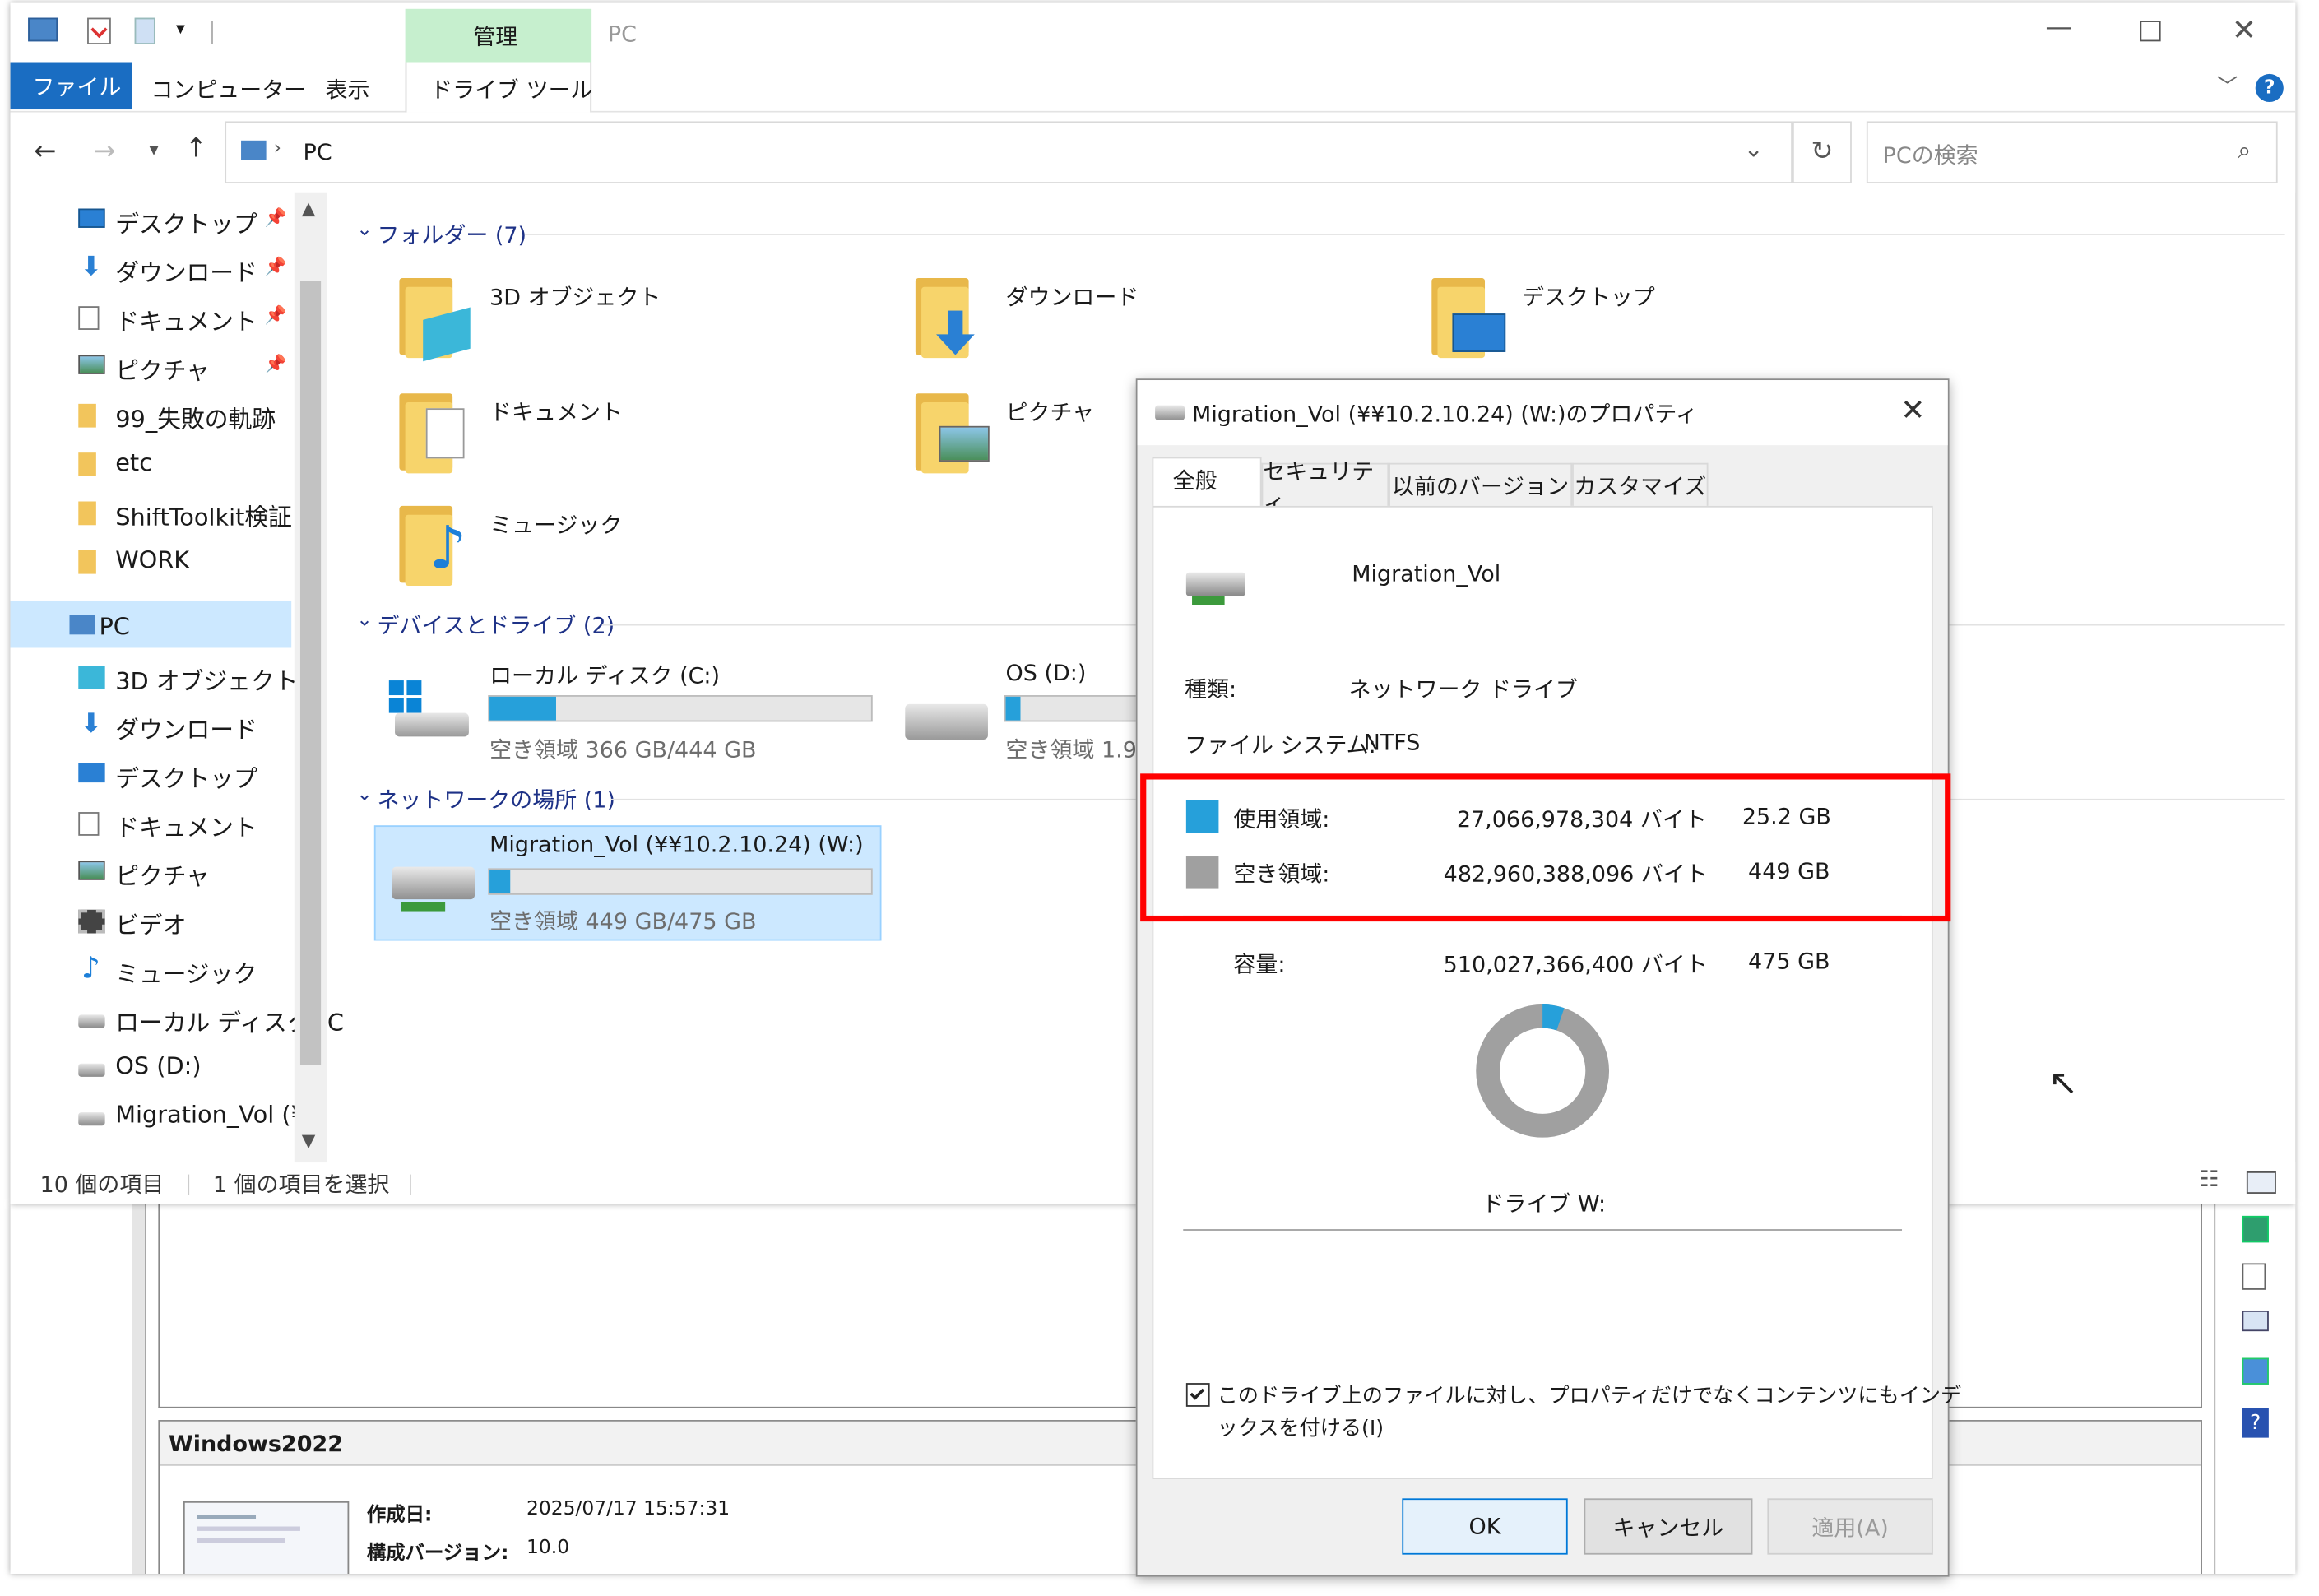 The image size is (2319, 1596). I want to click on pc-icon, so click(82, 625).